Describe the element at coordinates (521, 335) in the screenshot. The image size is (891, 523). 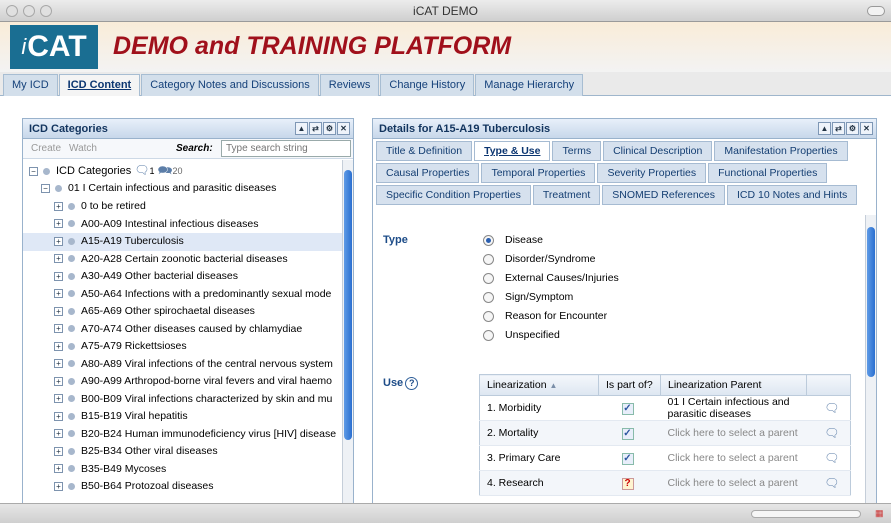
I see `type-option: Unspecified` at that location.